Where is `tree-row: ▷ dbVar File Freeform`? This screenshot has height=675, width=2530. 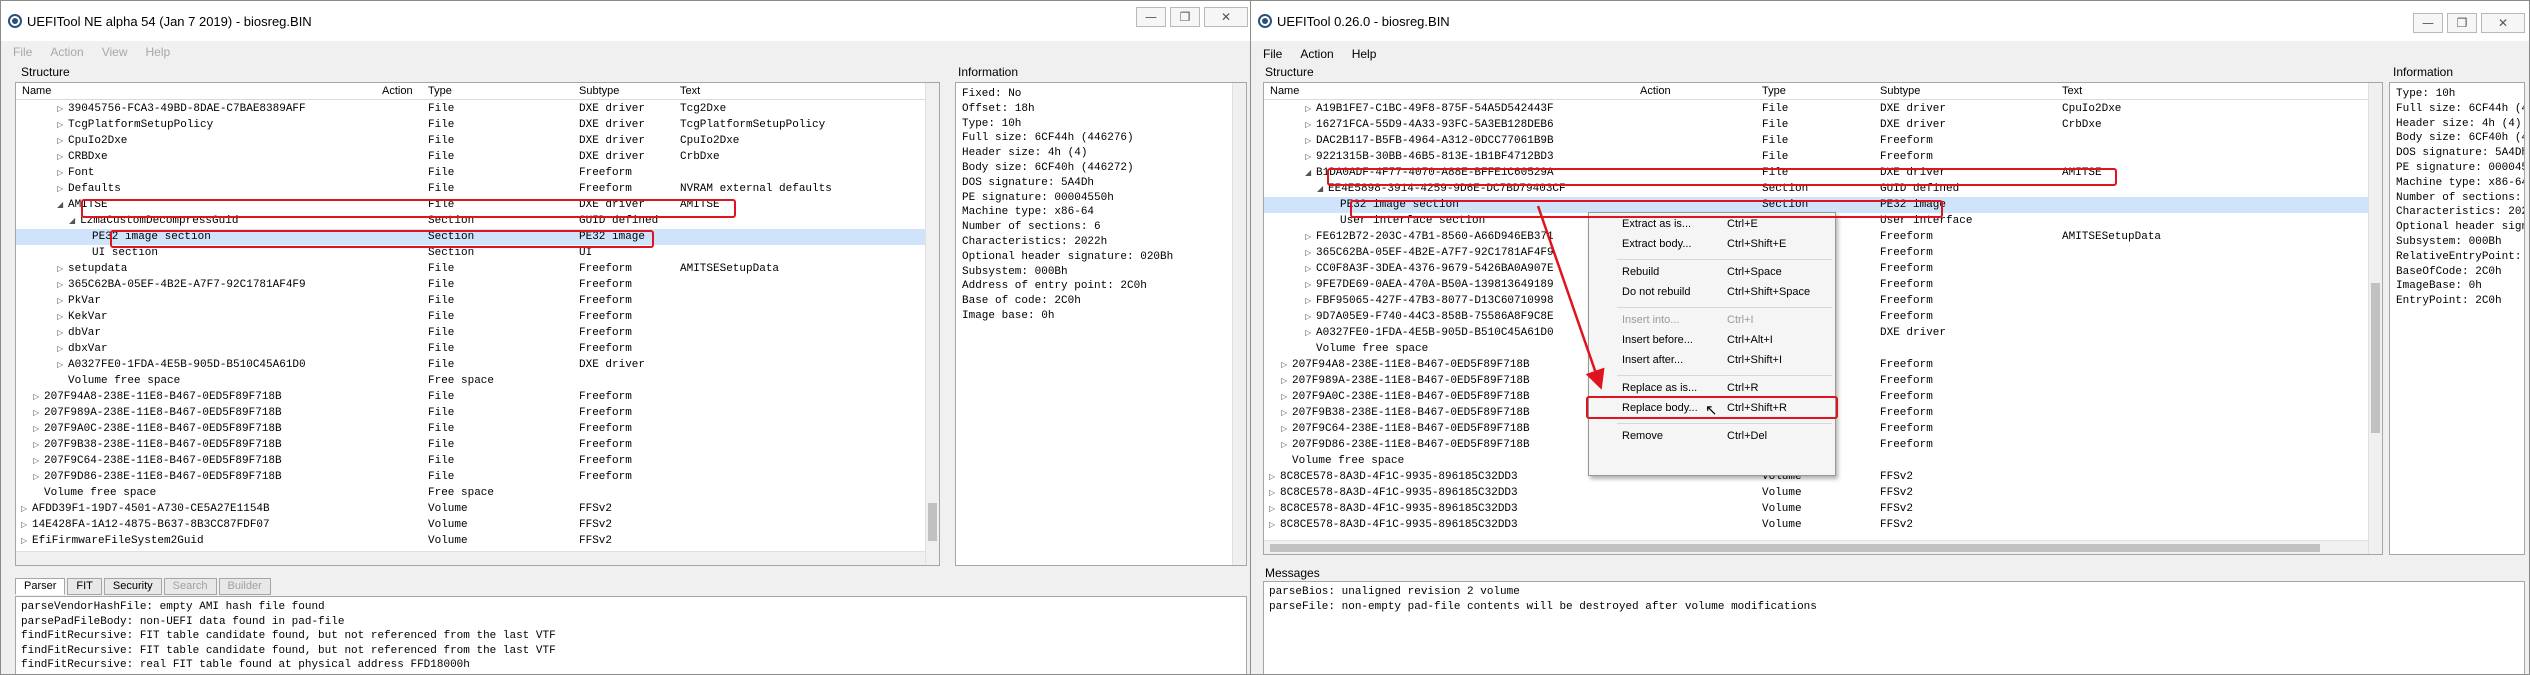
tree-row: ▷ dbVar File Freeform is located at coordinates (470, 333).